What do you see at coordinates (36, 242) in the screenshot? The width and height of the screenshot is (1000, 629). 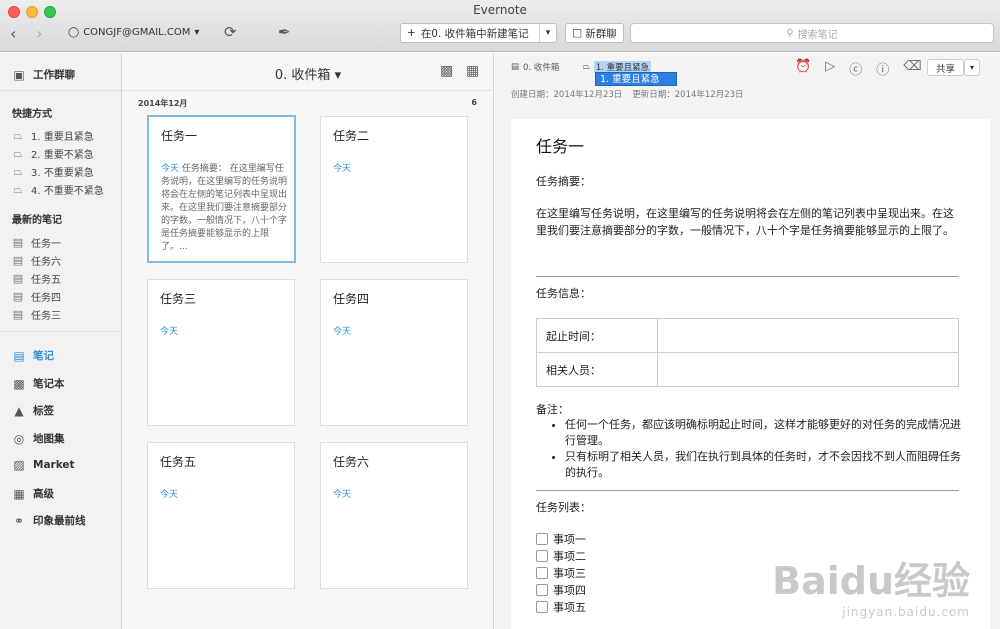 I see `sidebar-item-recent: ▤ 任务一` at bounding box center [36, 242].